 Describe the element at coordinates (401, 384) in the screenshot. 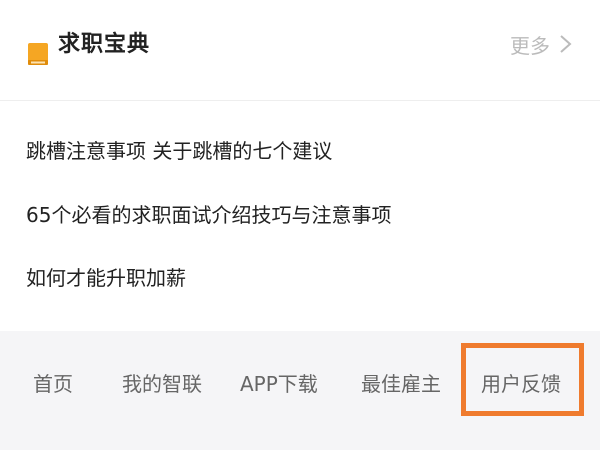

I see `footer-nav-best-employer: 最佳雇主` at that location.